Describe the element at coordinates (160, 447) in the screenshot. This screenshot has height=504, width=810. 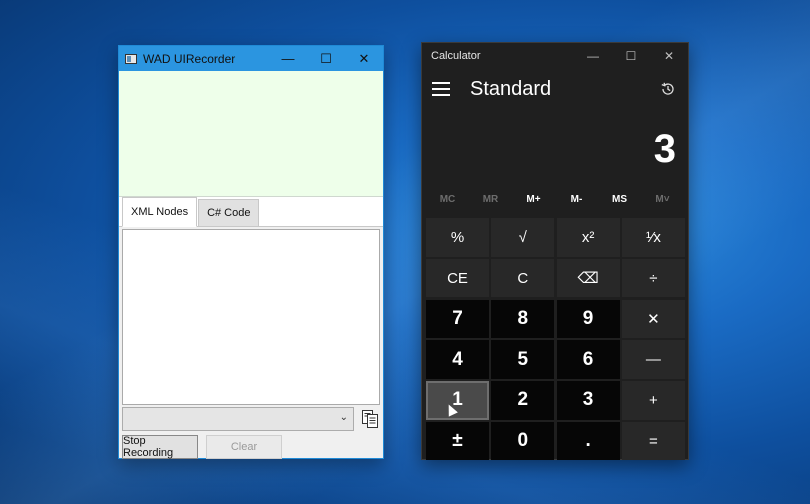
I see `stop-recording-button: Stop Recording` at that location.